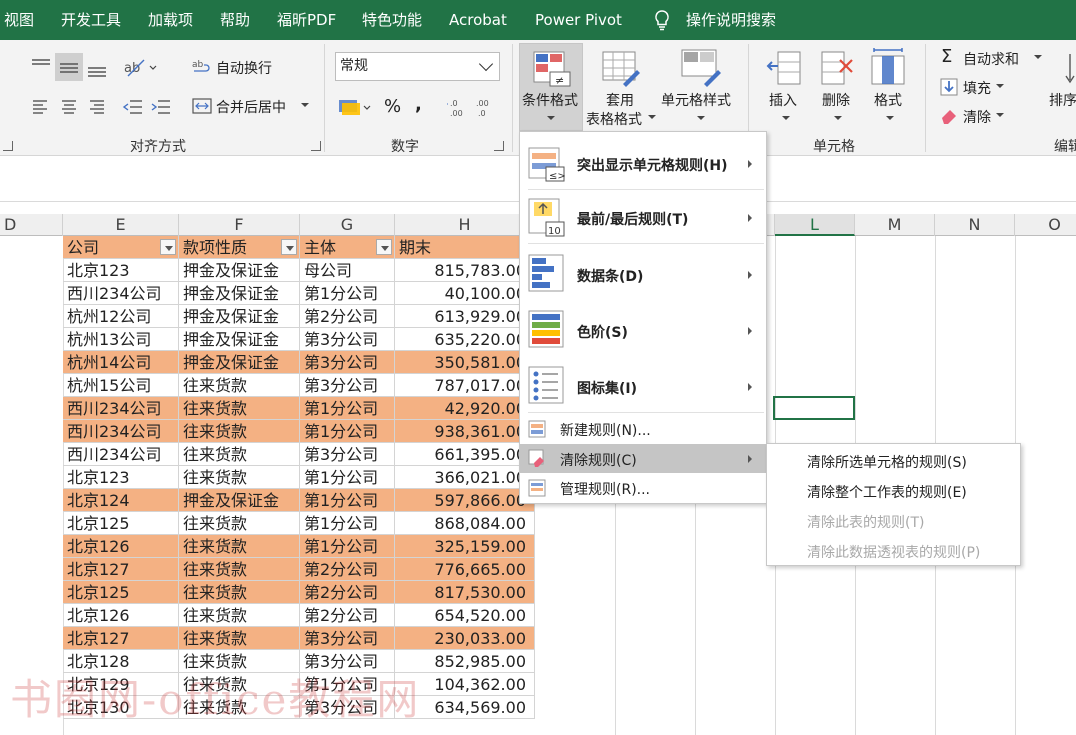 This screenshot has height=735, width=1076. I want to click on tab-special-features: 特色功能, so click(392, 20).